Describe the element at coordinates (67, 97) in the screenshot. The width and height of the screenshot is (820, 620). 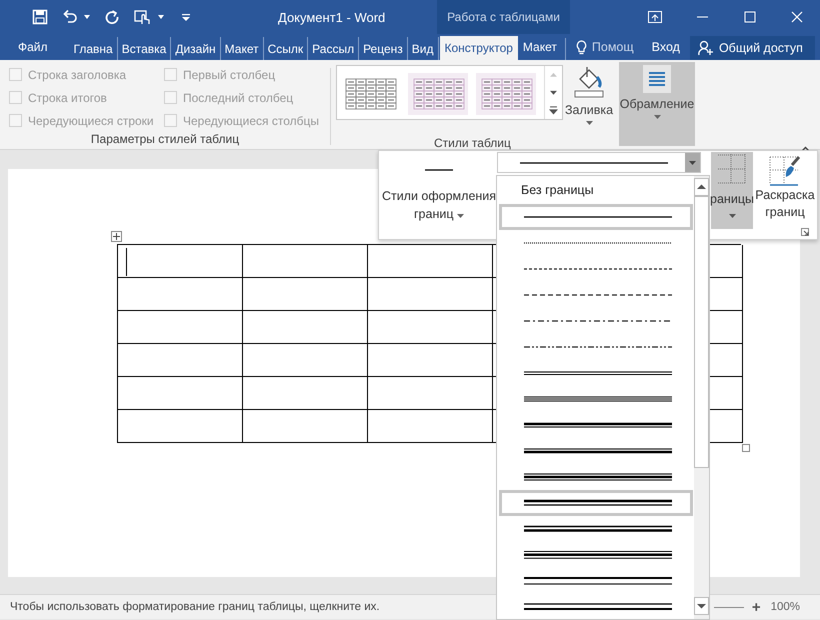
I see `checkbox-label: Строка итогов` at that location.